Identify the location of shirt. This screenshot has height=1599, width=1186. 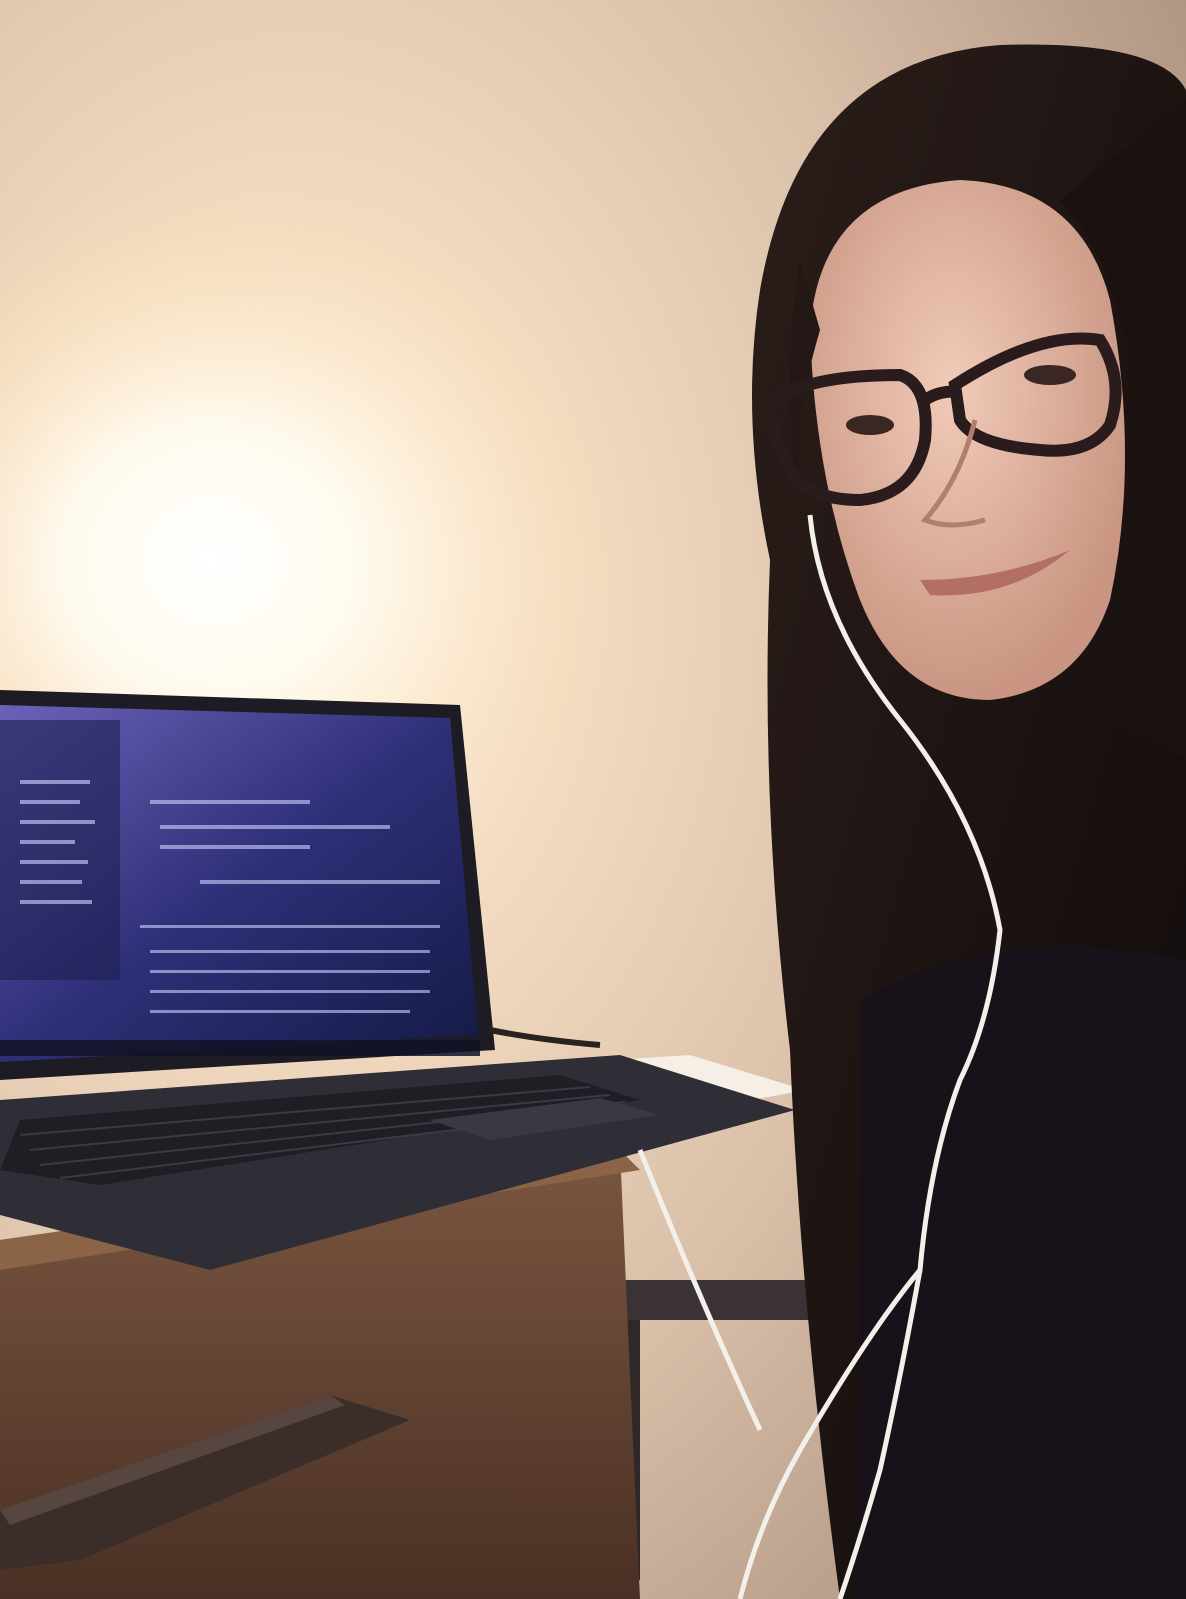
(1023, 1272).